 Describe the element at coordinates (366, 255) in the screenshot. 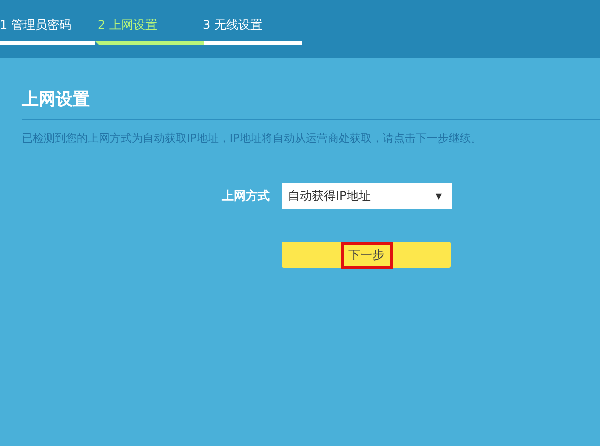

I see `next-button: 下一步` at that location.